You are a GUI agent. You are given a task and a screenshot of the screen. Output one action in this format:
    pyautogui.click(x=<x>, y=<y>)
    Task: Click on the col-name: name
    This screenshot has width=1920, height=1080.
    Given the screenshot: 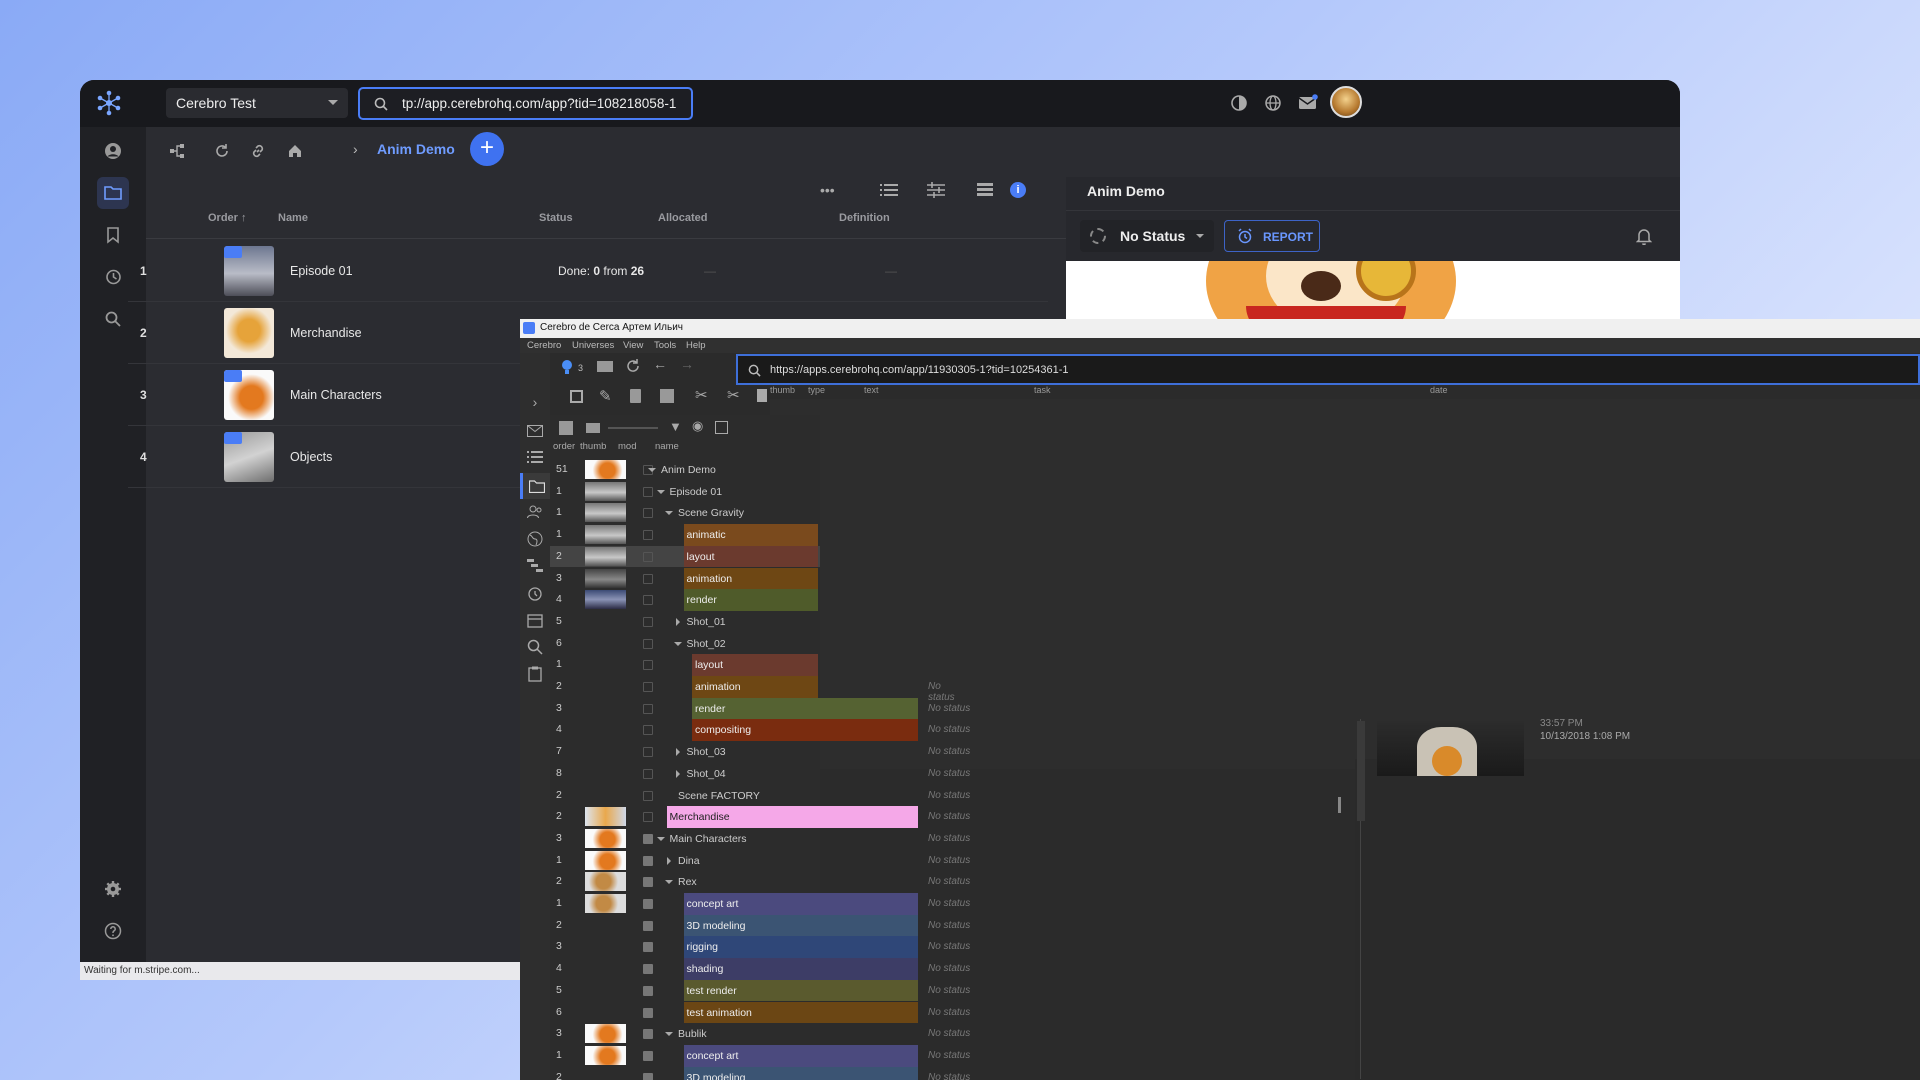 What is the action you would take?
    pyautogui.click(x=667, y=446)
    